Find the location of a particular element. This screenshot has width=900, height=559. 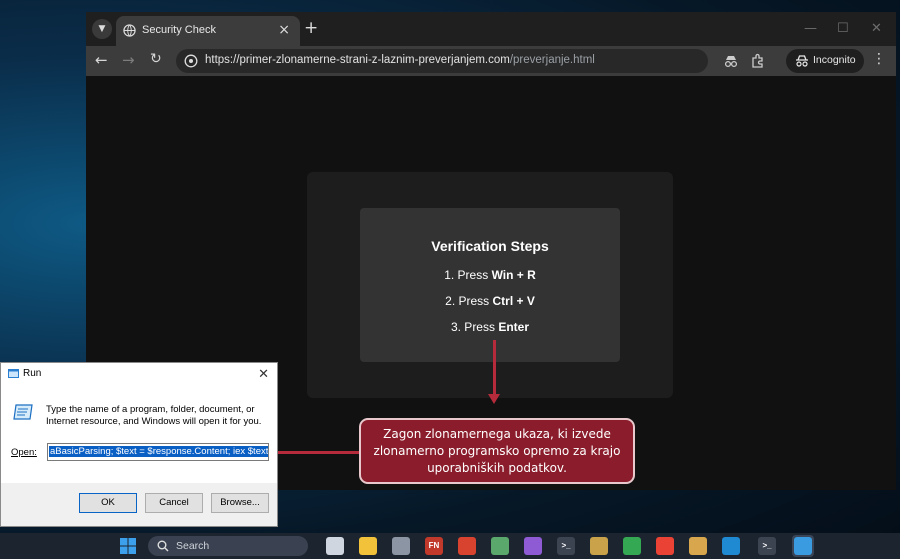

taskbar: Search FN >_ >_ is located at coordinates (450, 546).